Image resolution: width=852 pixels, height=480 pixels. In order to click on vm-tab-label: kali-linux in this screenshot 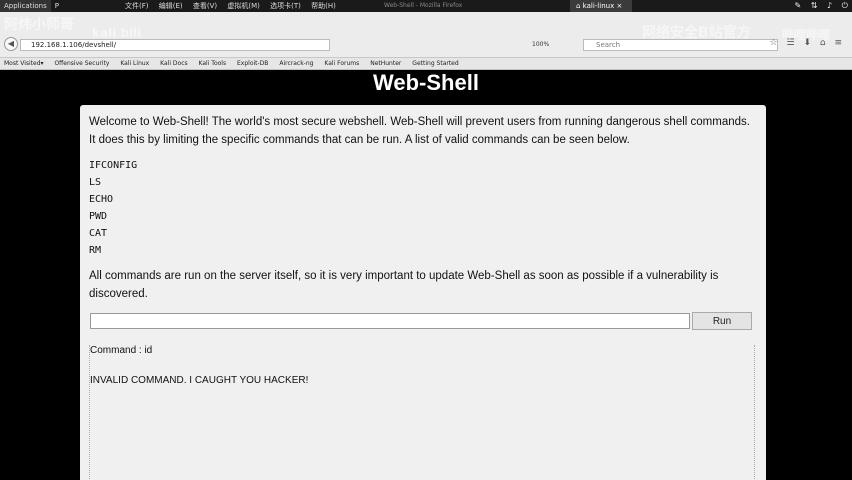, I will do `click(598, 6)`.